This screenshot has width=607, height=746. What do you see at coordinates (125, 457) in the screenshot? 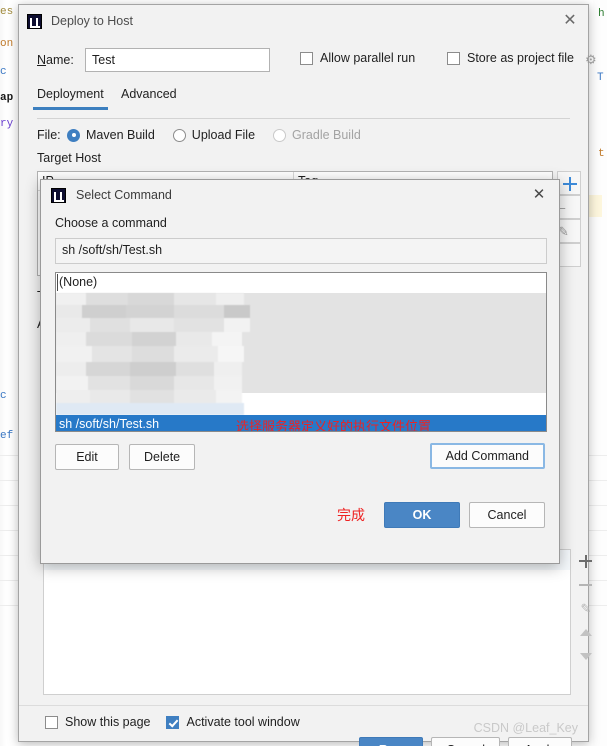
I see `list-edit-actions: Edit Delete` at bounding box center [125, 457].